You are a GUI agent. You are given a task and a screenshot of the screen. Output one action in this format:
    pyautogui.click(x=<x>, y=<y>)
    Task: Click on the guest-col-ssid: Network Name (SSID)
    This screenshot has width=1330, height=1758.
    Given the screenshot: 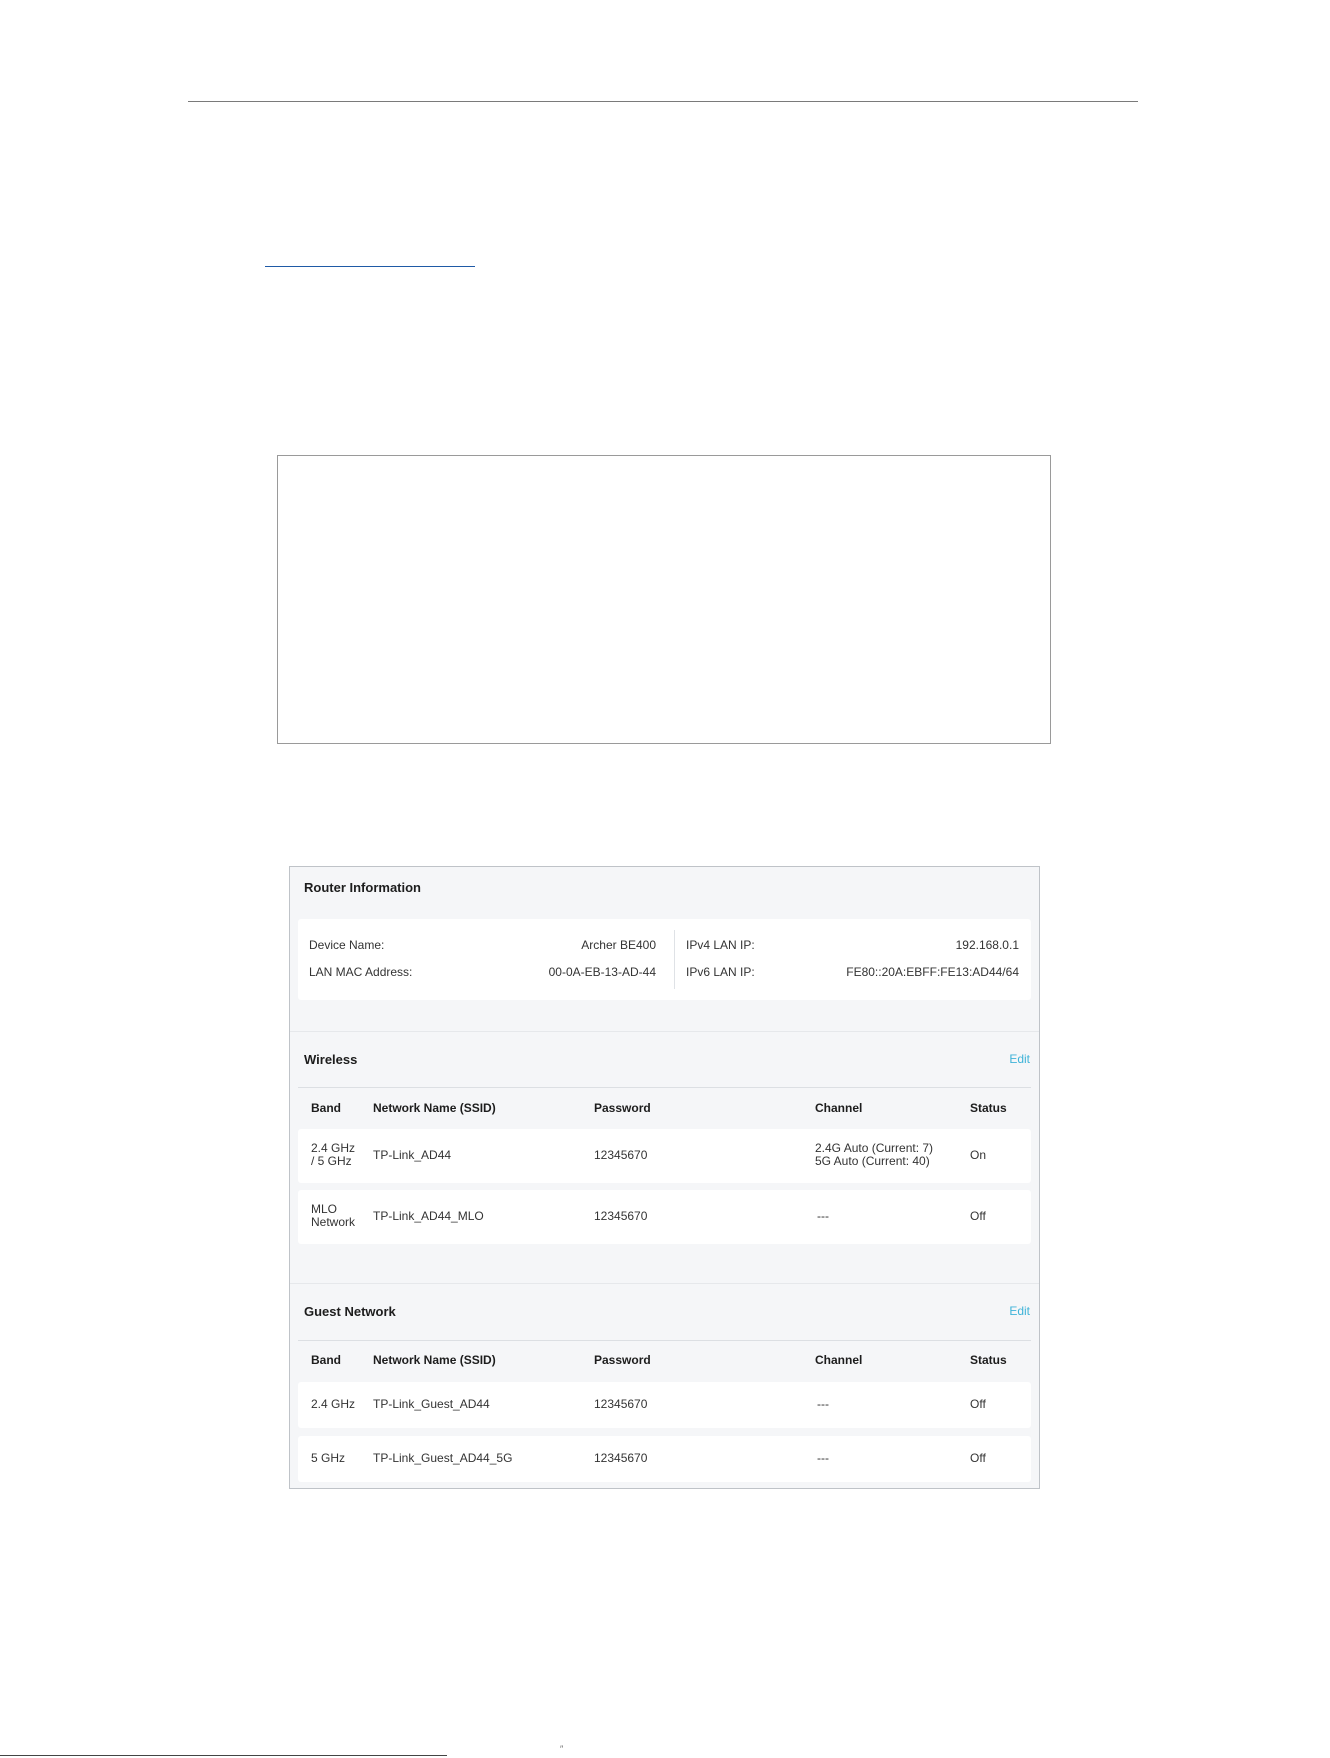 What is the action you would take?
    pyautogui.click(x=434, y=1360)
    